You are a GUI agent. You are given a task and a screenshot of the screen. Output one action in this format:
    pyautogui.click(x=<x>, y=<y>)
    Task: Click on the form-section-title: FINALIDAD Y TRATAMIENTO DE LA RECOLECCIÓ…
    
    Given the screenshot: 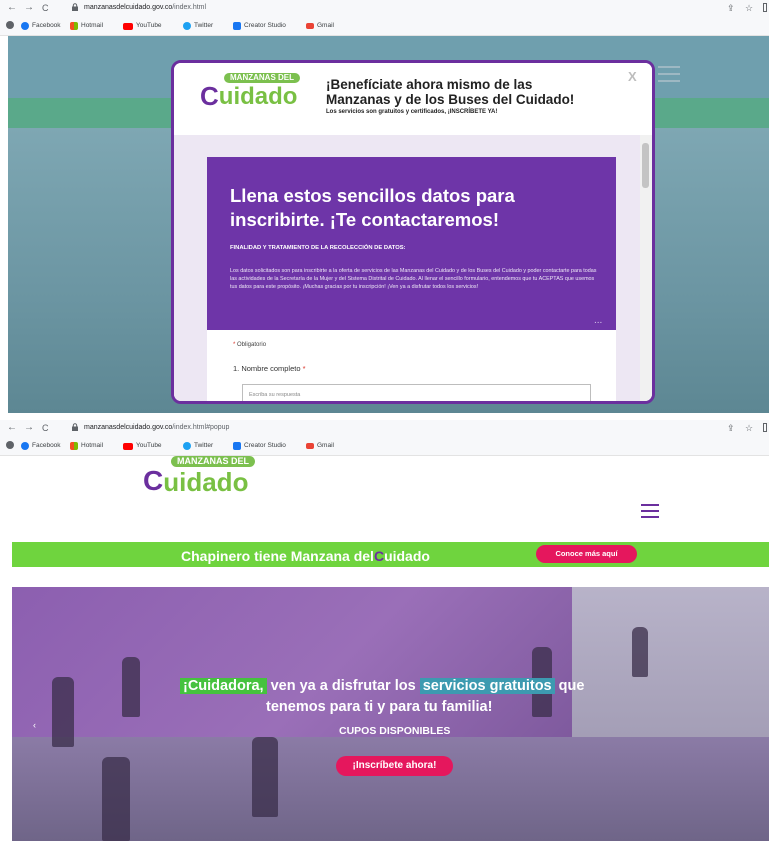 What is the action you would take?
    pyautogui.click(x=318, y=248)
    